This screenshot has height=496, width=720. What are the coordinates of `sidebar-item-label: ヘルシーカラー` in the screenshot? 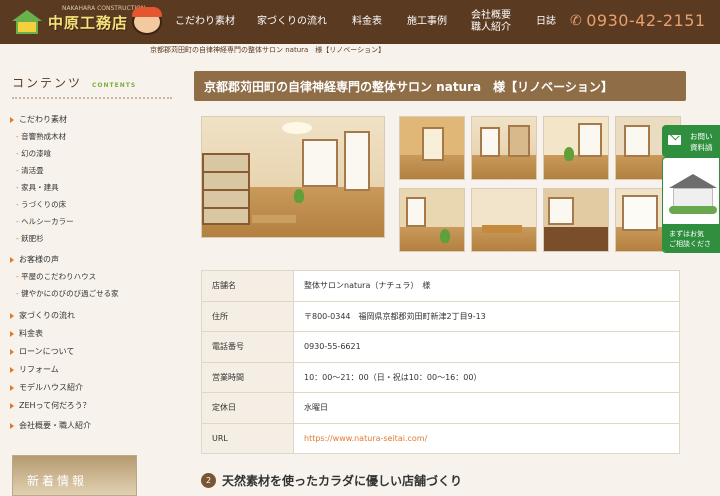 It's located at (47, 221).